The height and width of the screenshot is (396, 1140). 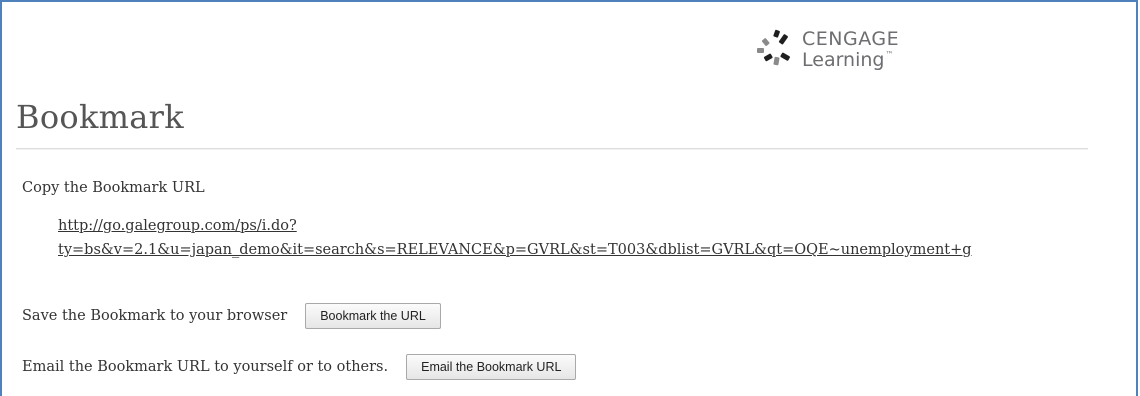 I want to click on logo-subname-text: Learning, so click(x=843, y=60).